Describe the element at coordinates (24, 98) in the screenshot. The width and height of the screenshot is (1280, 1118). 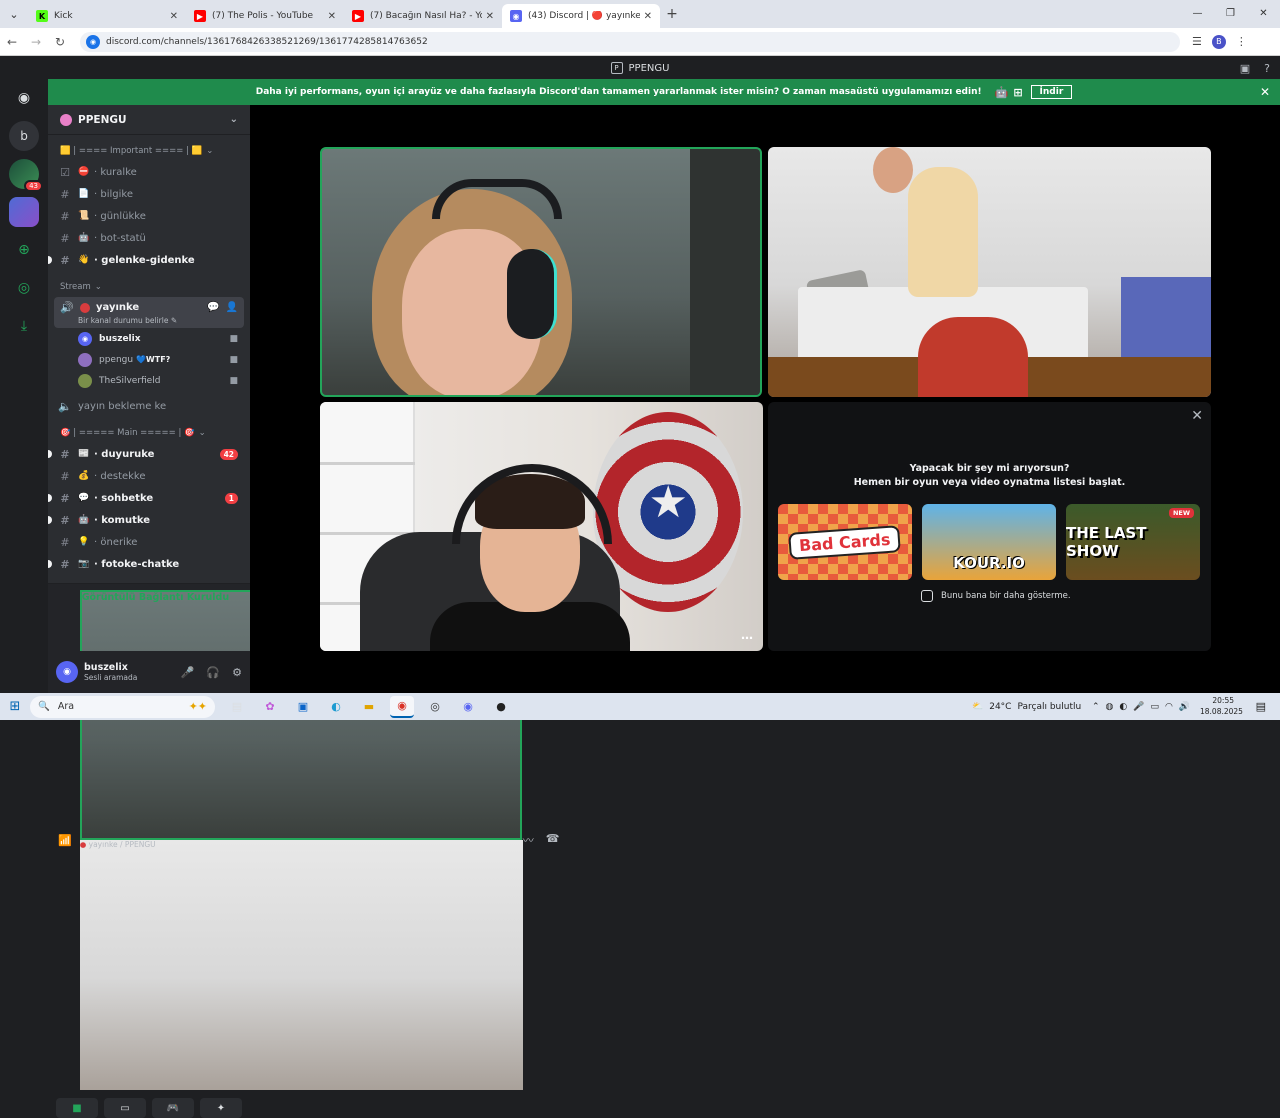
I see `discord-home-icon: ◉` at that location.